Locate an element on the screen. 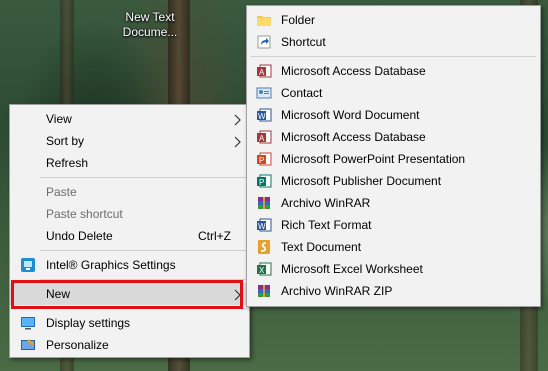  menu-item-label: Rich Text Format is located at coordinates (326, 225).